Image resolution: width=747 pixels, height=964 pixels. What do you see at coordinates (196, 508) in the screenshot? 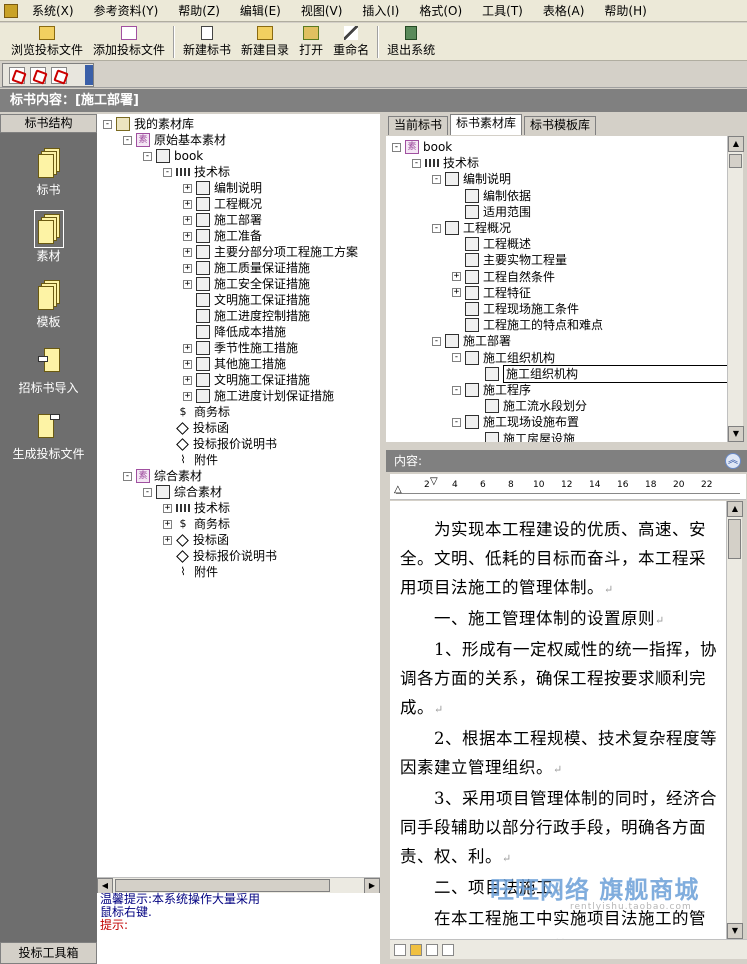
I see `tree-node: + 技术标` at bounding box center [196, 508].